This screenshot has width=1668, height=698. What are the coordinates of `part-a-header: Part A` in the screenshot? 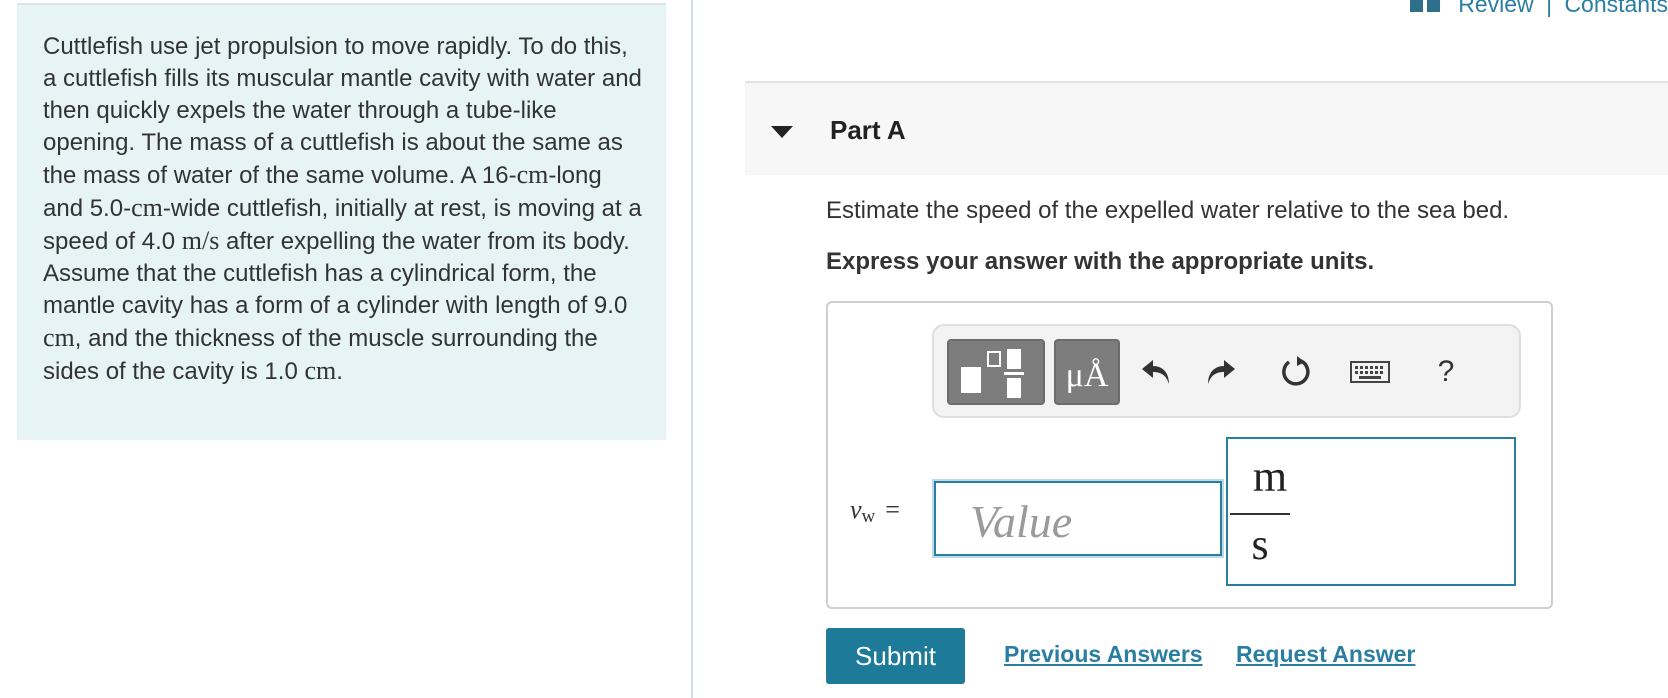 It's located at (1206, 128).